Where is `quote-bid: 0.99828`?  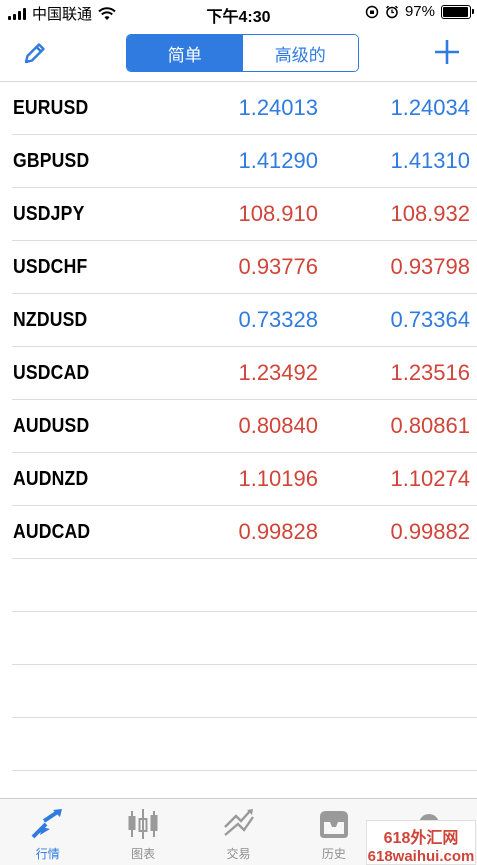
quote-bid: 0.99828 is located at coordinates (278, 531).